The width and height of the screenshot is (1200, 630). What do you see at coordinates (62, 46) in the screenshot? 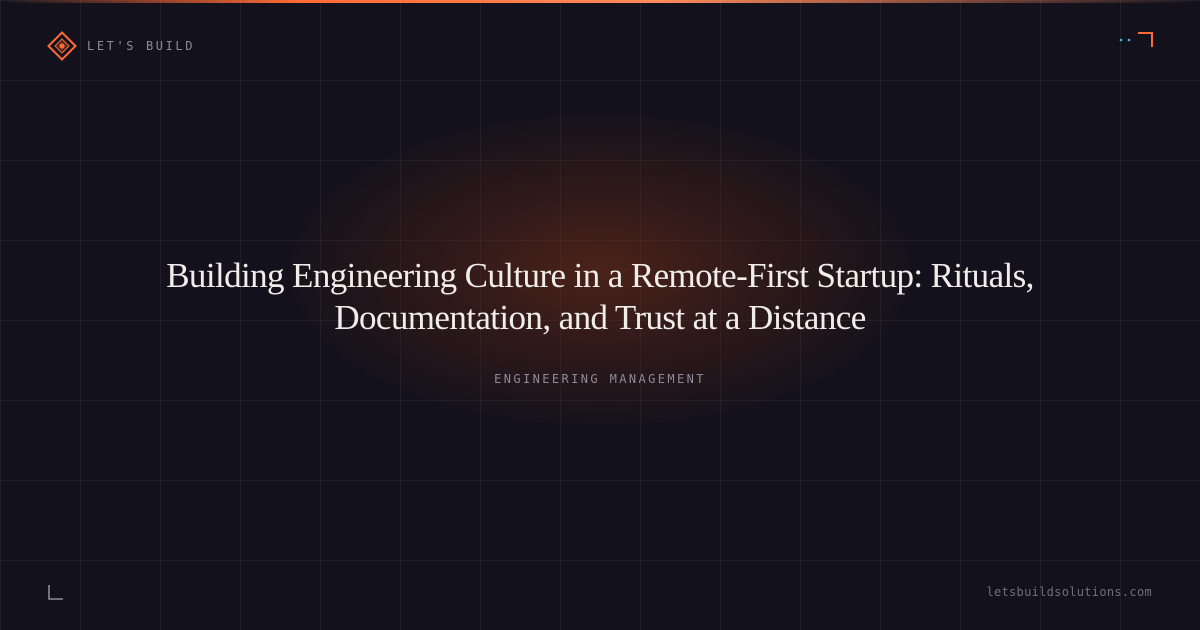
I see `diamond-logo-icon` at bounding box center [62, 46].